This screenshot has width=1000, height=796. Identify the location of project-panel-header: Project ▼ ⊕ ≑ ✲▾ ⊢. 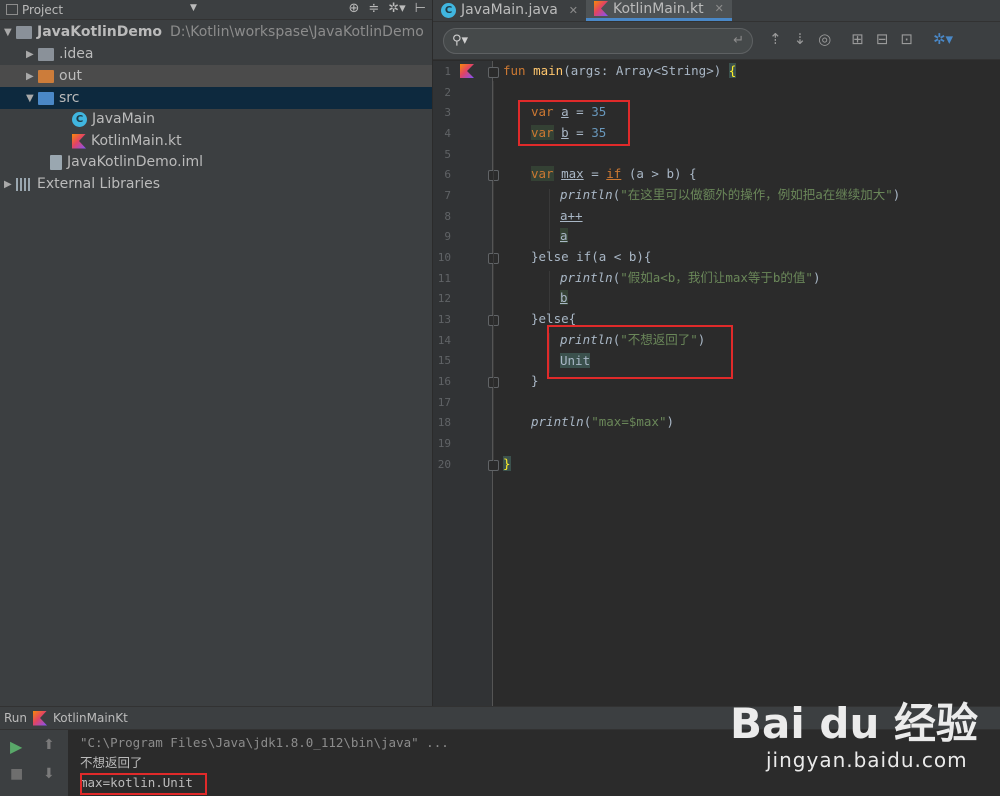
(216, 10).